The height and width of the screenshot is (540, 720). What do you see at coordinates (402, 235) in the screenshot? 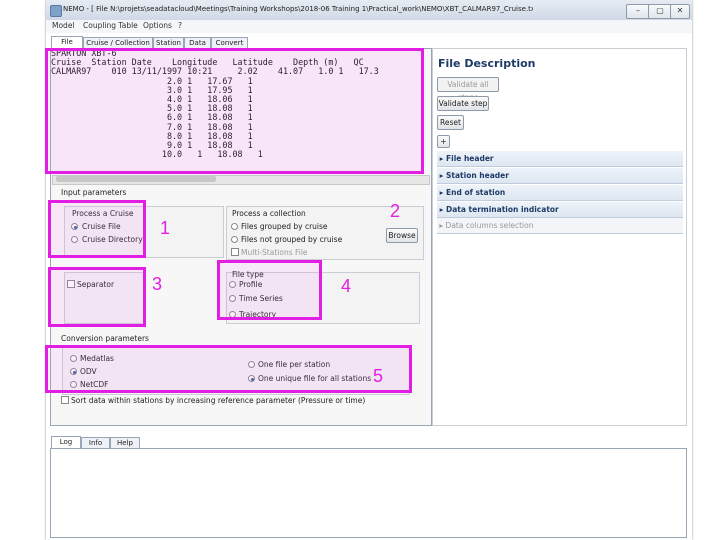
I see `browse-button: Browse` at bounding box center [402, 235].